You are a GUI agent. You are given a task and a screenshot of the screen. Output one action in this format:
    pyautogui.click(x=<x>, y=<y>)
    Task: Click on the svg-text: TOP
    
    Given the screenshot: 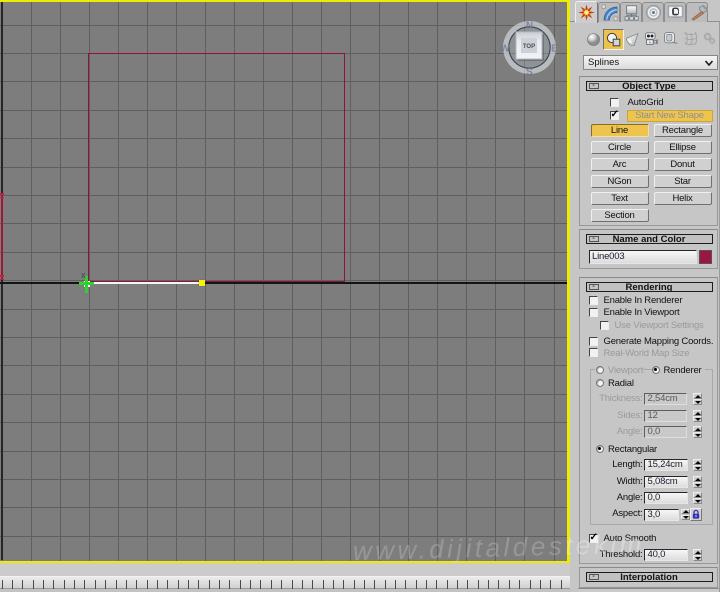 What is the action you would take?
    pyautogui.click(x=529, y=47)
    